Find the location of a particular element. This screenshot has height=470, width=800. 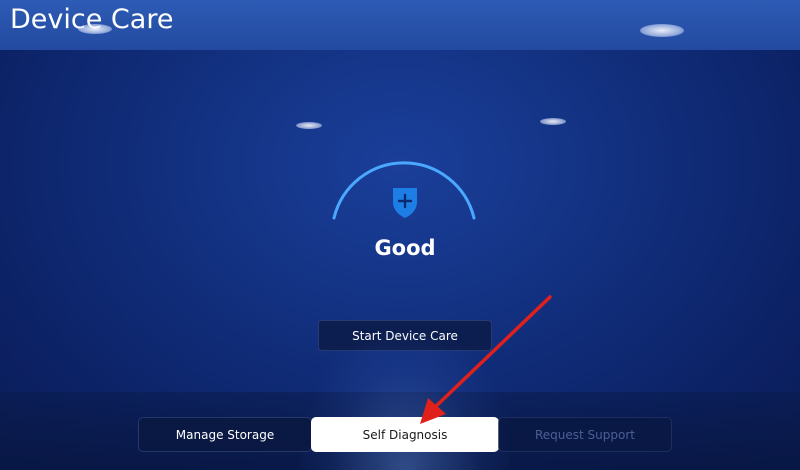

device-status-text: Good is located at coordinates (405, 248).